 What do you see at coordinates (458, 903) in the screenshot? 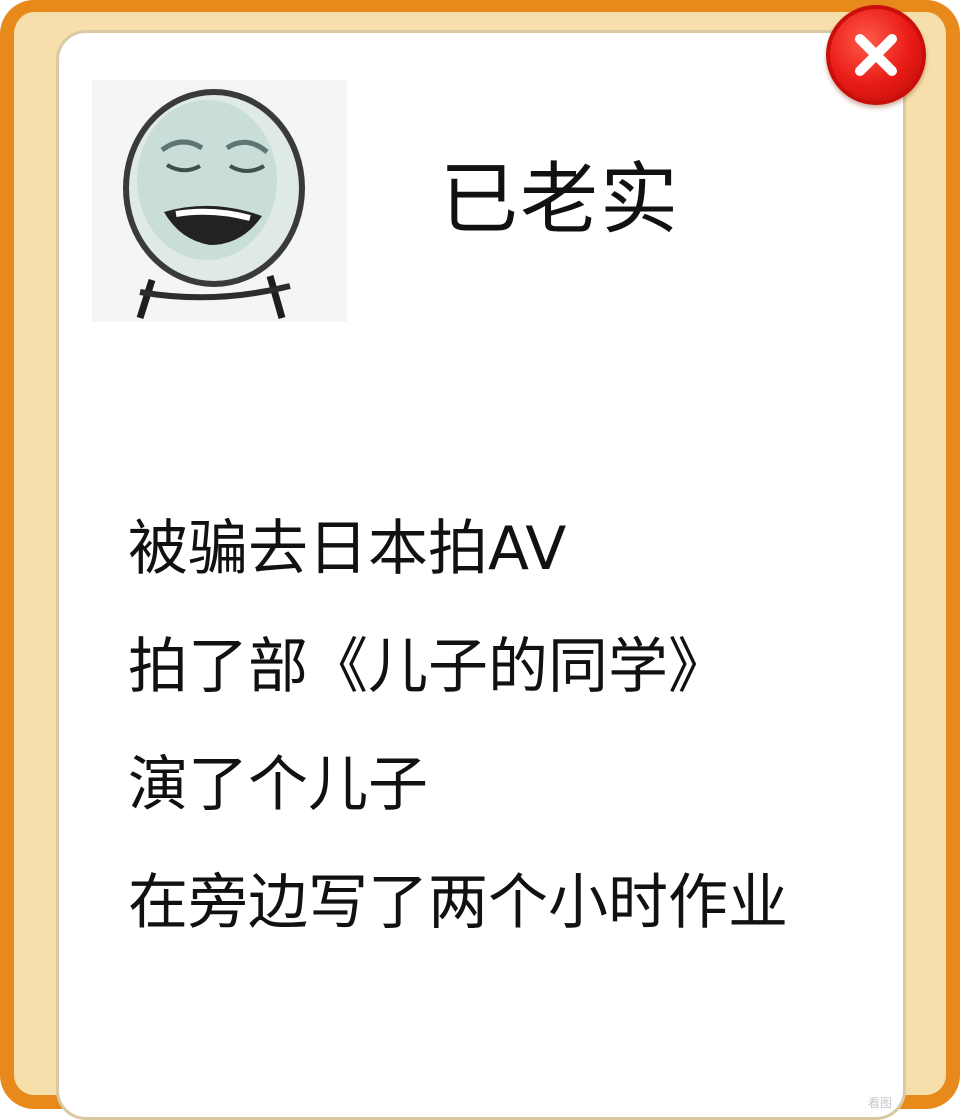
I see `message-line-4: 在旁边写了两个小时作业` at bounding box center [458, 903].